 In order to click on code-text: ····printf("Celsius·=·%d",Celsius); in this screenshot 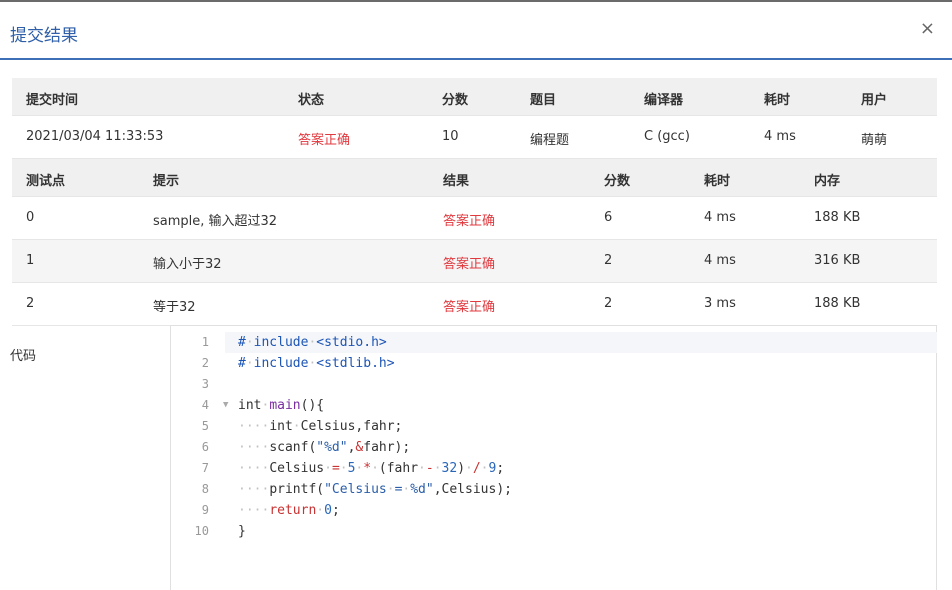, I will do `click(375, 489)`.